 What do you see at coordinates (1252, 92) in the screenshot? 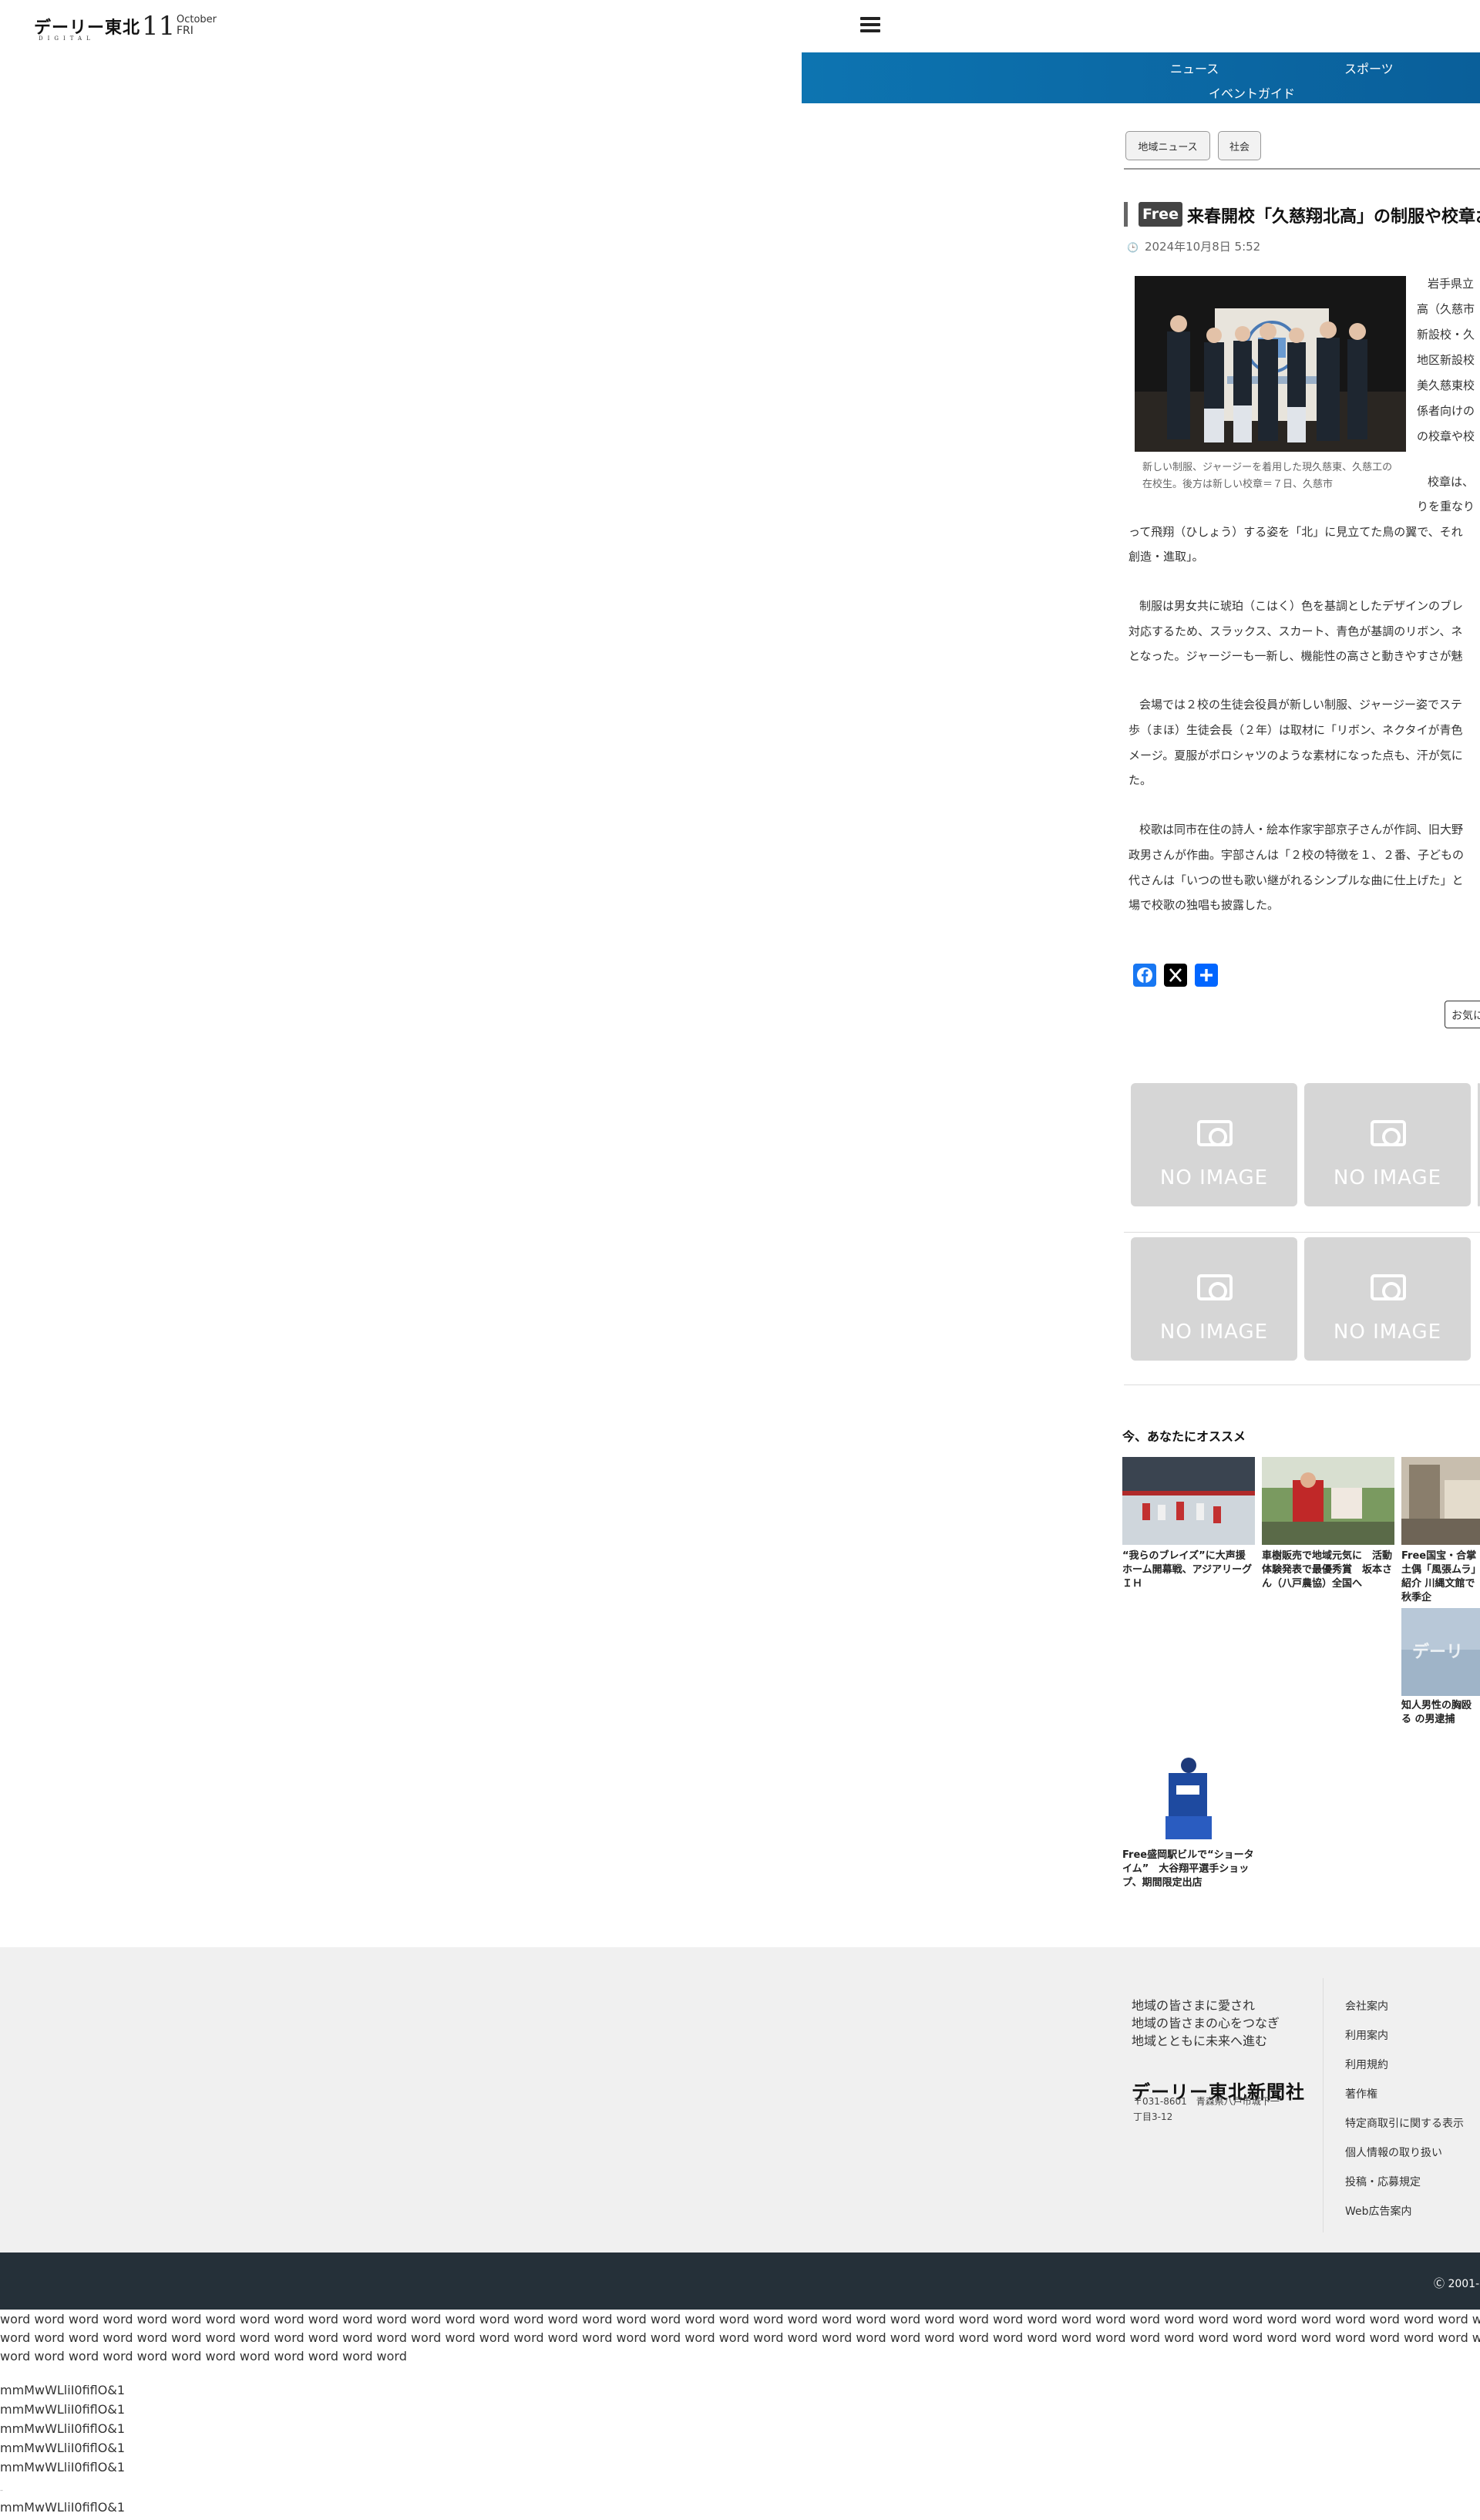
I see `nav-item-event-guide: イベントガイド` at bounding box center [1252, 92].